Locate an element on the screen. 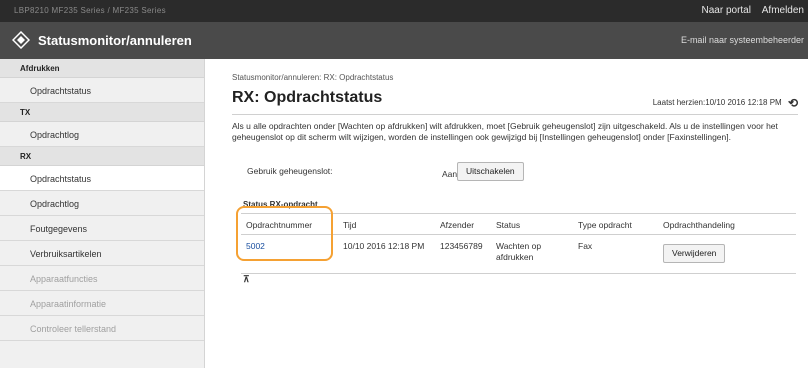 The image size is (808, 368). memory-lock-label: Gebruik geheugenslot: is located at coordinates (290, 171).